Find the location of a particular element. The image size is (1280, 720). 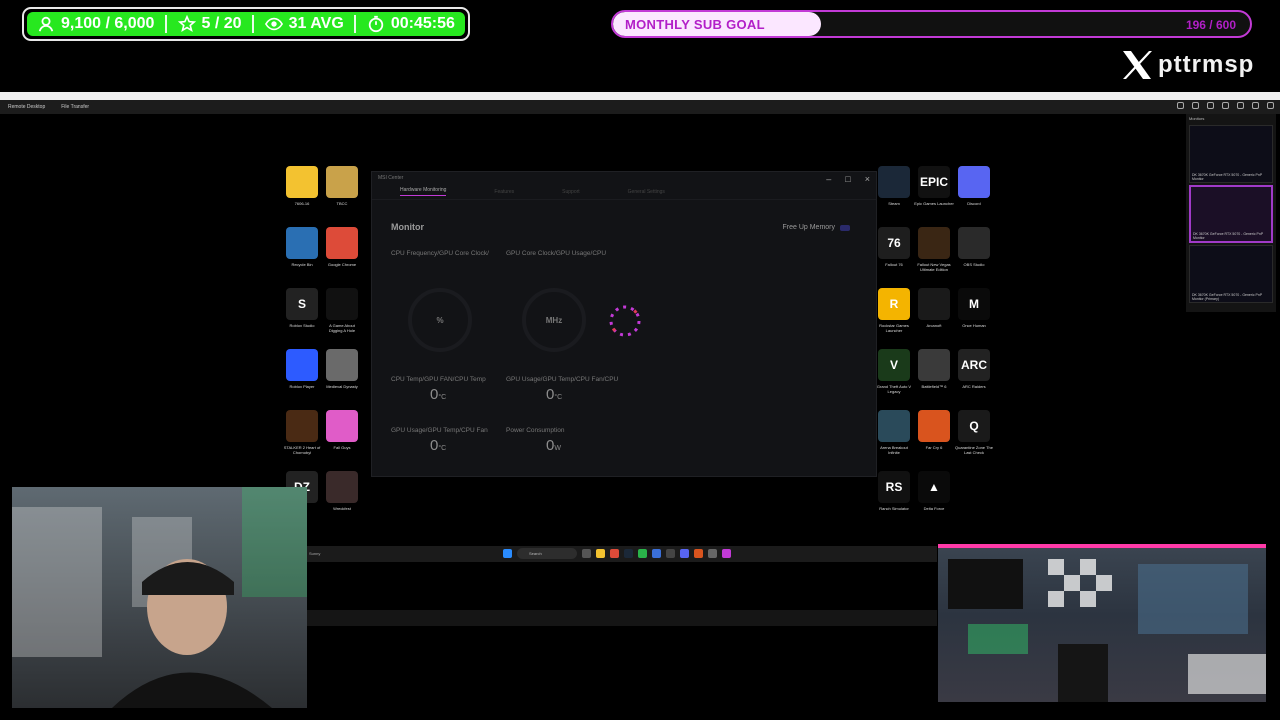

close-icon: × is located at coordinates (867, 179).